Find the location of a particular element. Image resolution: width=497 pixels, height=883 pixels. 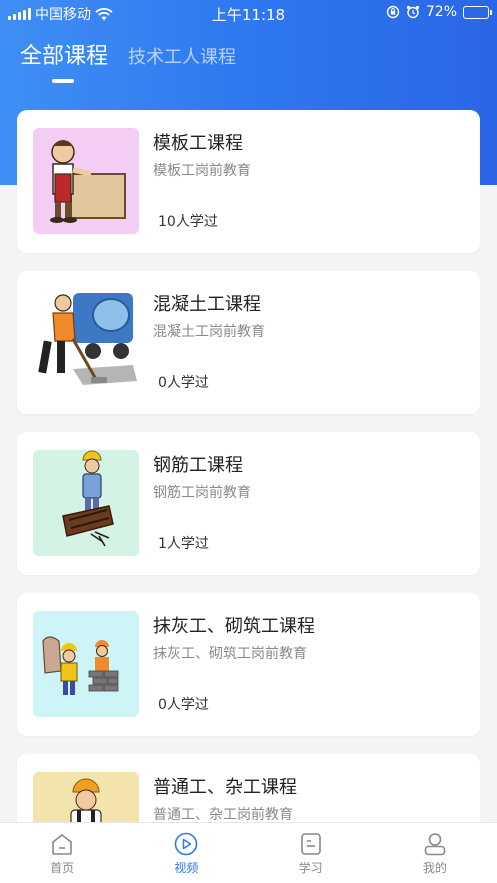

course-subtitle: 钢筋工岗前教育 is located at coordinates (202, 493).